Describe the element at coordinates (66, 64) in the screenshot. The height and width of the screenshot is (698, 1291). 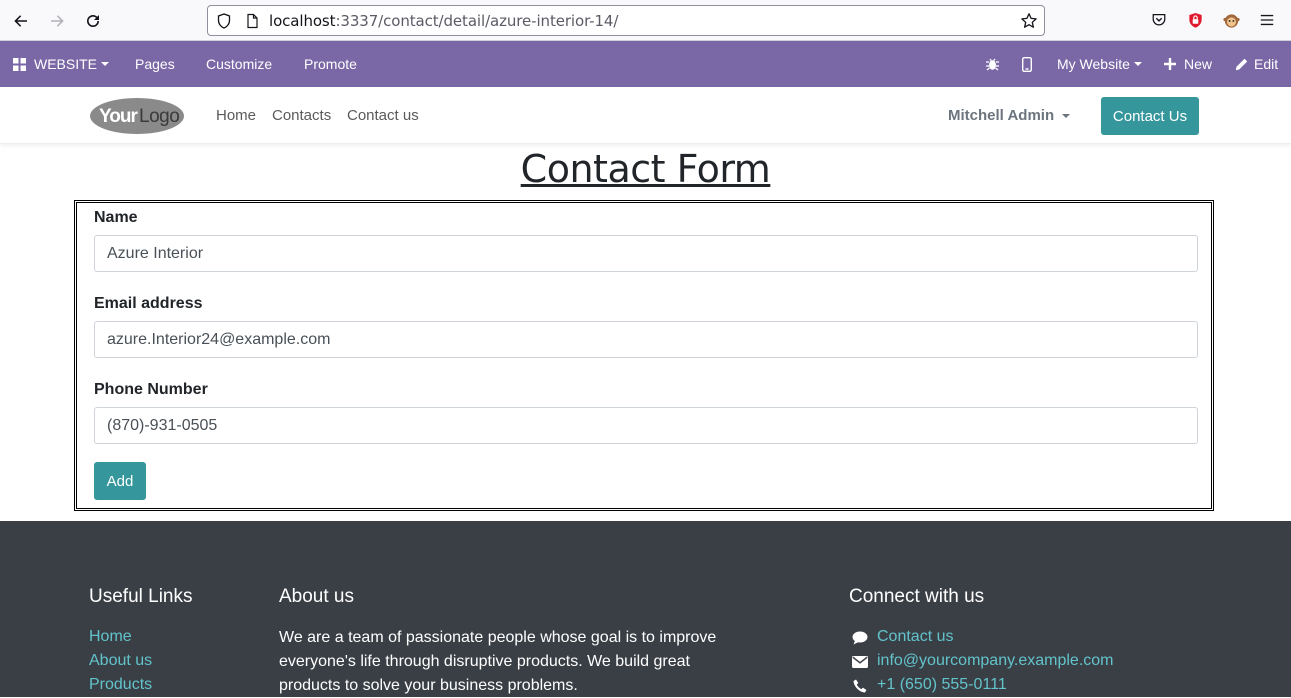
I see `app-menu-label: WEBSITE` at that location.